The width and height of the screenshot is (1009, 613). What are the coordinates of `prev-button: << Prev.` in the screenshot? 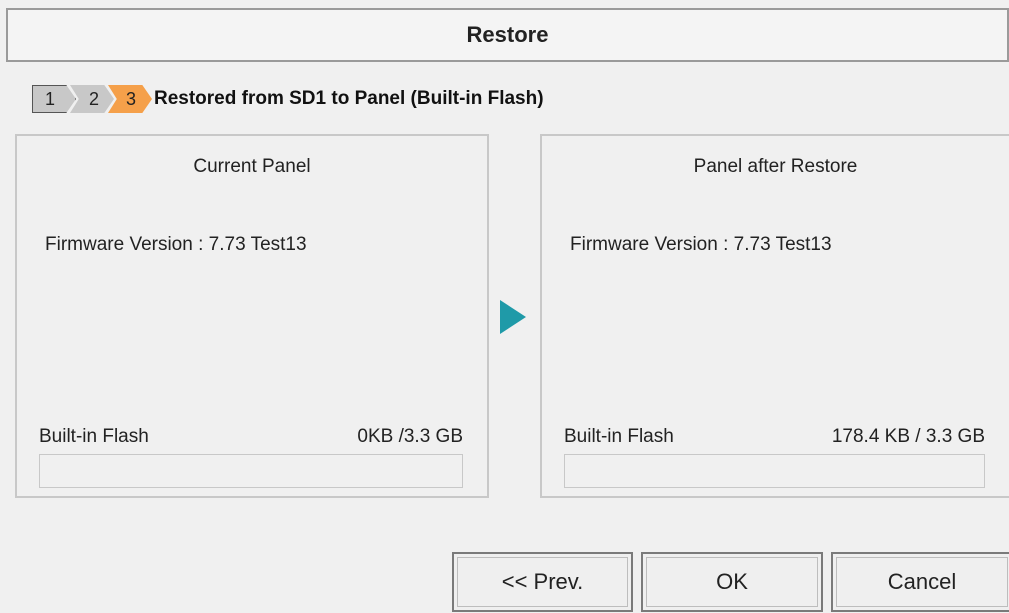 It's located at (542, 582).